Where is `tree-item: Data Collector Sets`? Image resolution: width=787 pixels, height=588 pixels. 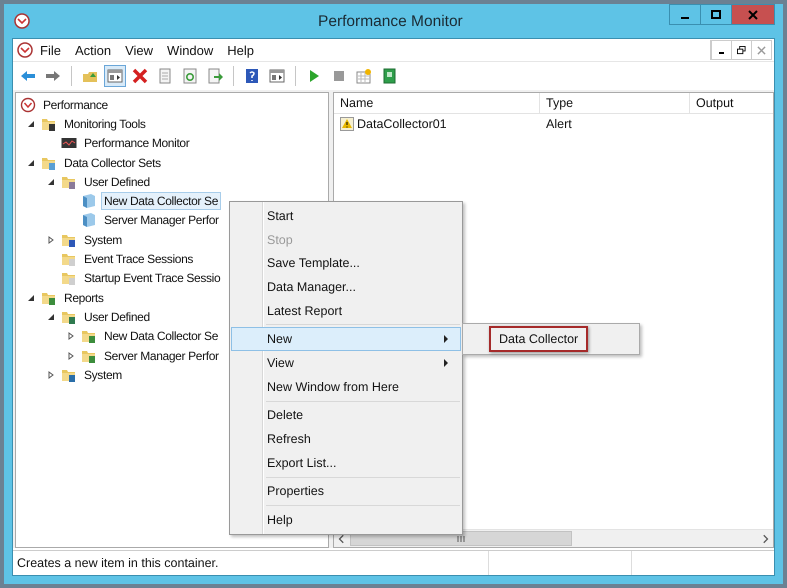 tree-item: Data Collector Sets is located at coordinates (112, 163).